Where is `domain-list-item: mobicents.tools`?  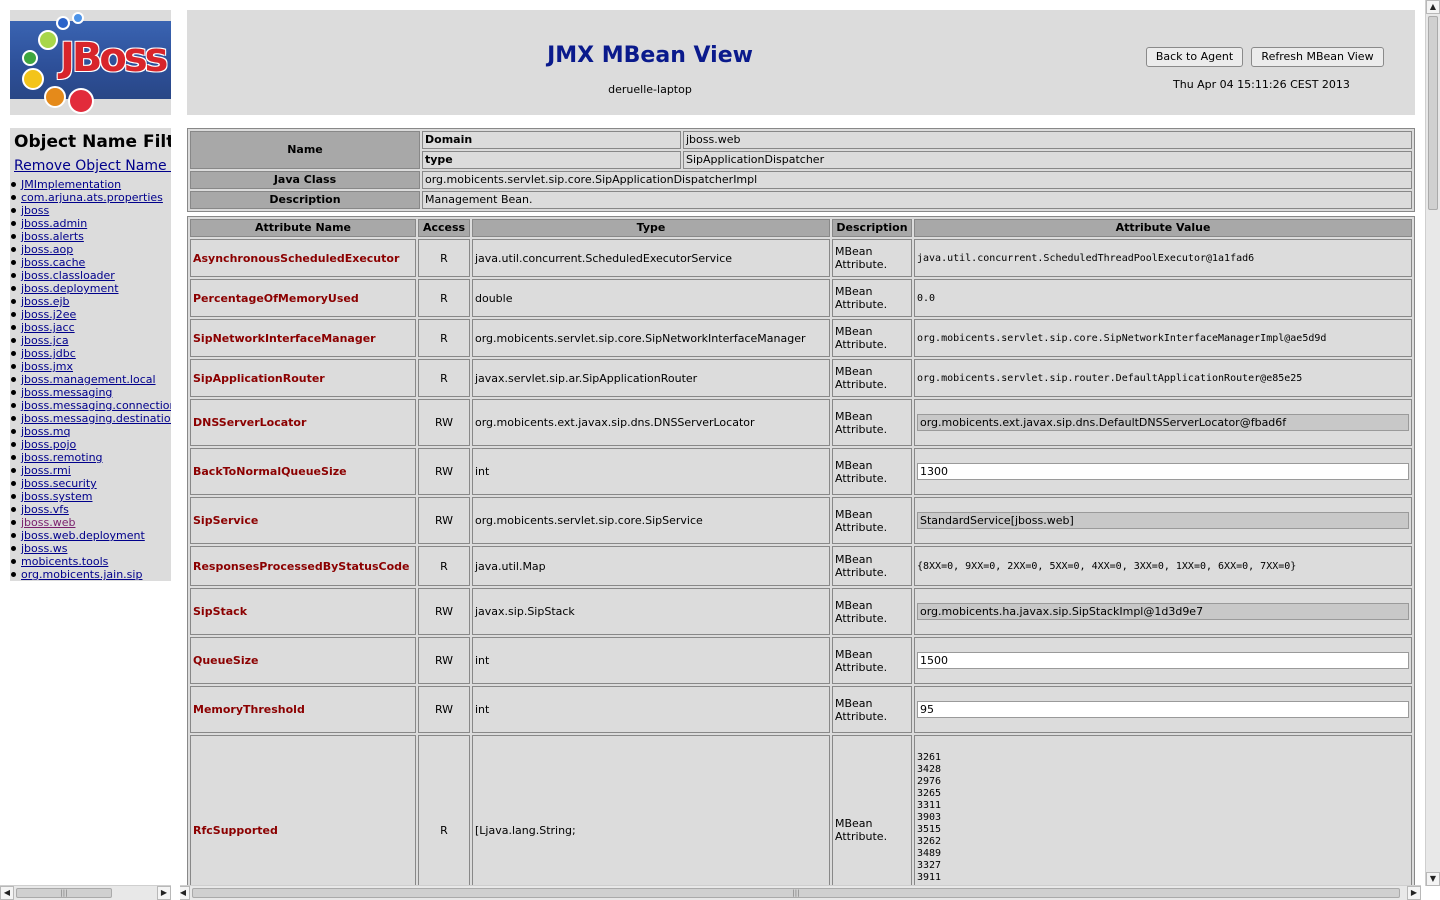
domain-list-item: mobicents.tools is located at coordinates (90, 561).